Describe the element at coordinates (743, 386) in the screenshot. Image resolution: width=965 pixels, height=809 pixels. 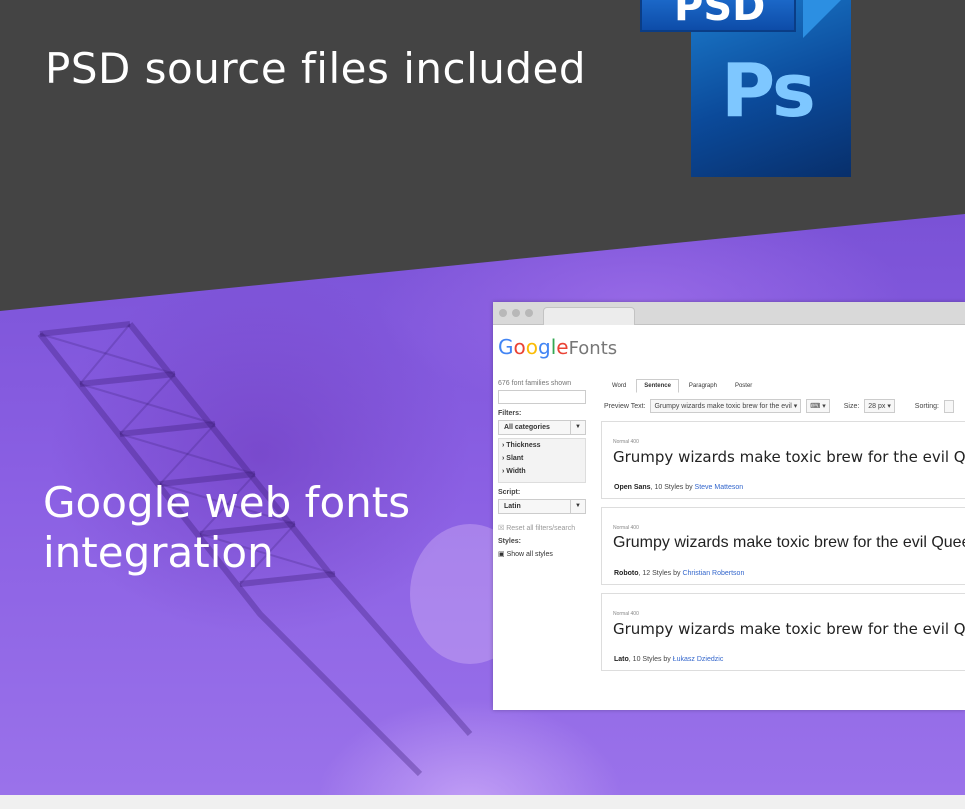
I see `tab-poster: Poster` at that location.